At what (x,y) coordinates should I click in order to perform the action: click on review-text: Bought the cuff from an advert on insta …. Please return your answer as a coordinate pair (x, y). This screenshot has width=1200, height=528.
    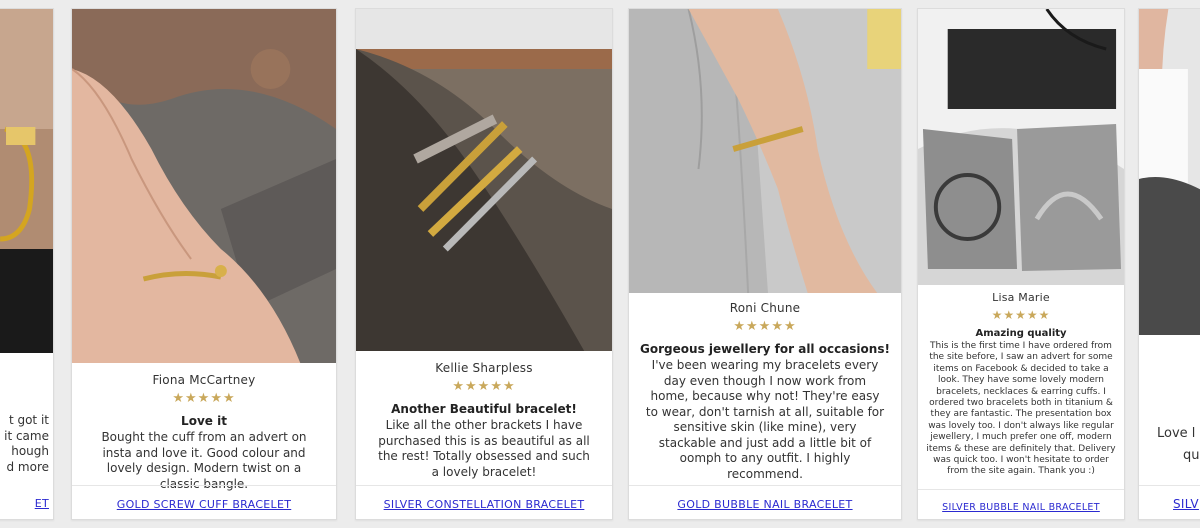
    Looking at the image, I should click on (204, 460).